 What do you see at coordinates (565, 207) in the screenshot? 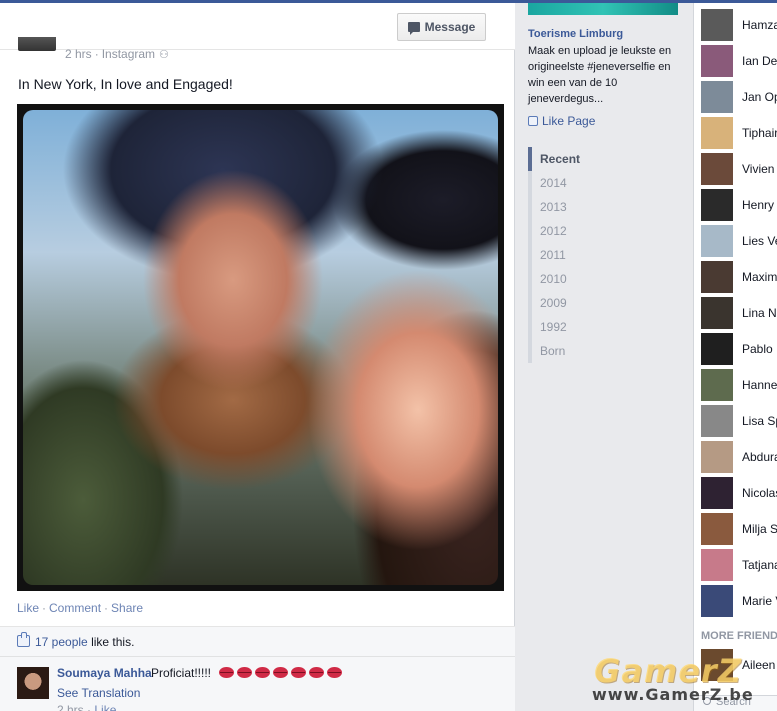
I see `timeline-year-item: 2013` at bounding box center [565, 207].